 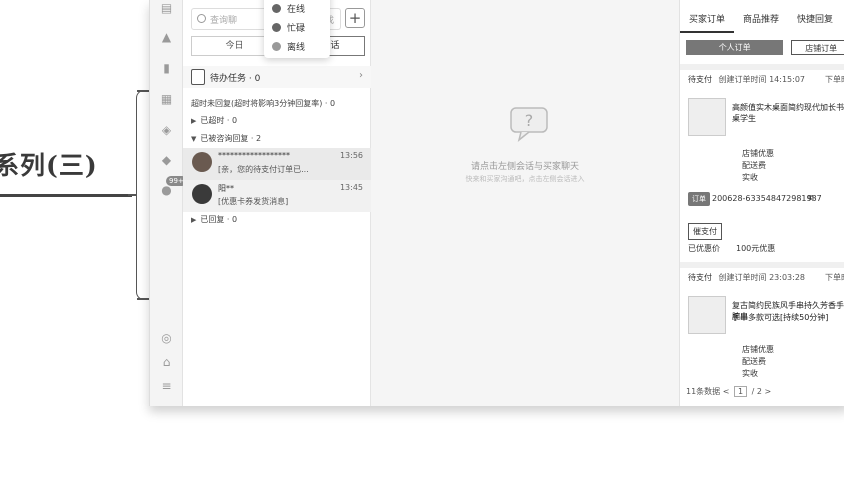 What do you see at coordinates (49, 165) in the screenshot?
I see `slide-title: 系列(三)` at bounding box center [49, 165].